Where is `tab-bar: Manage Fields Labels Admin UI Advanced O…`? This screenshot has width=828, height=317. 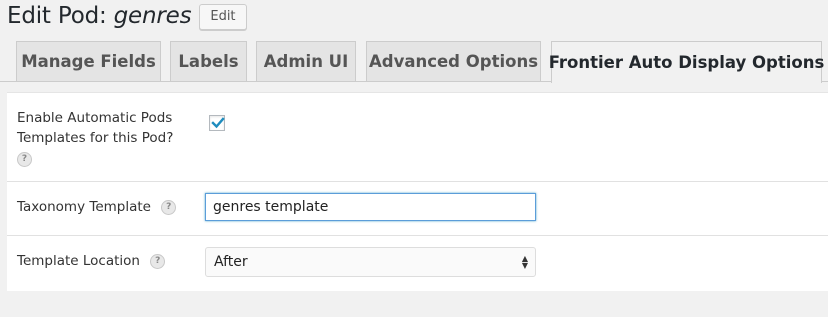 tab-bar: Manage Fields Labels Admin UI Advanced O… is located at coordinates (414, 61).